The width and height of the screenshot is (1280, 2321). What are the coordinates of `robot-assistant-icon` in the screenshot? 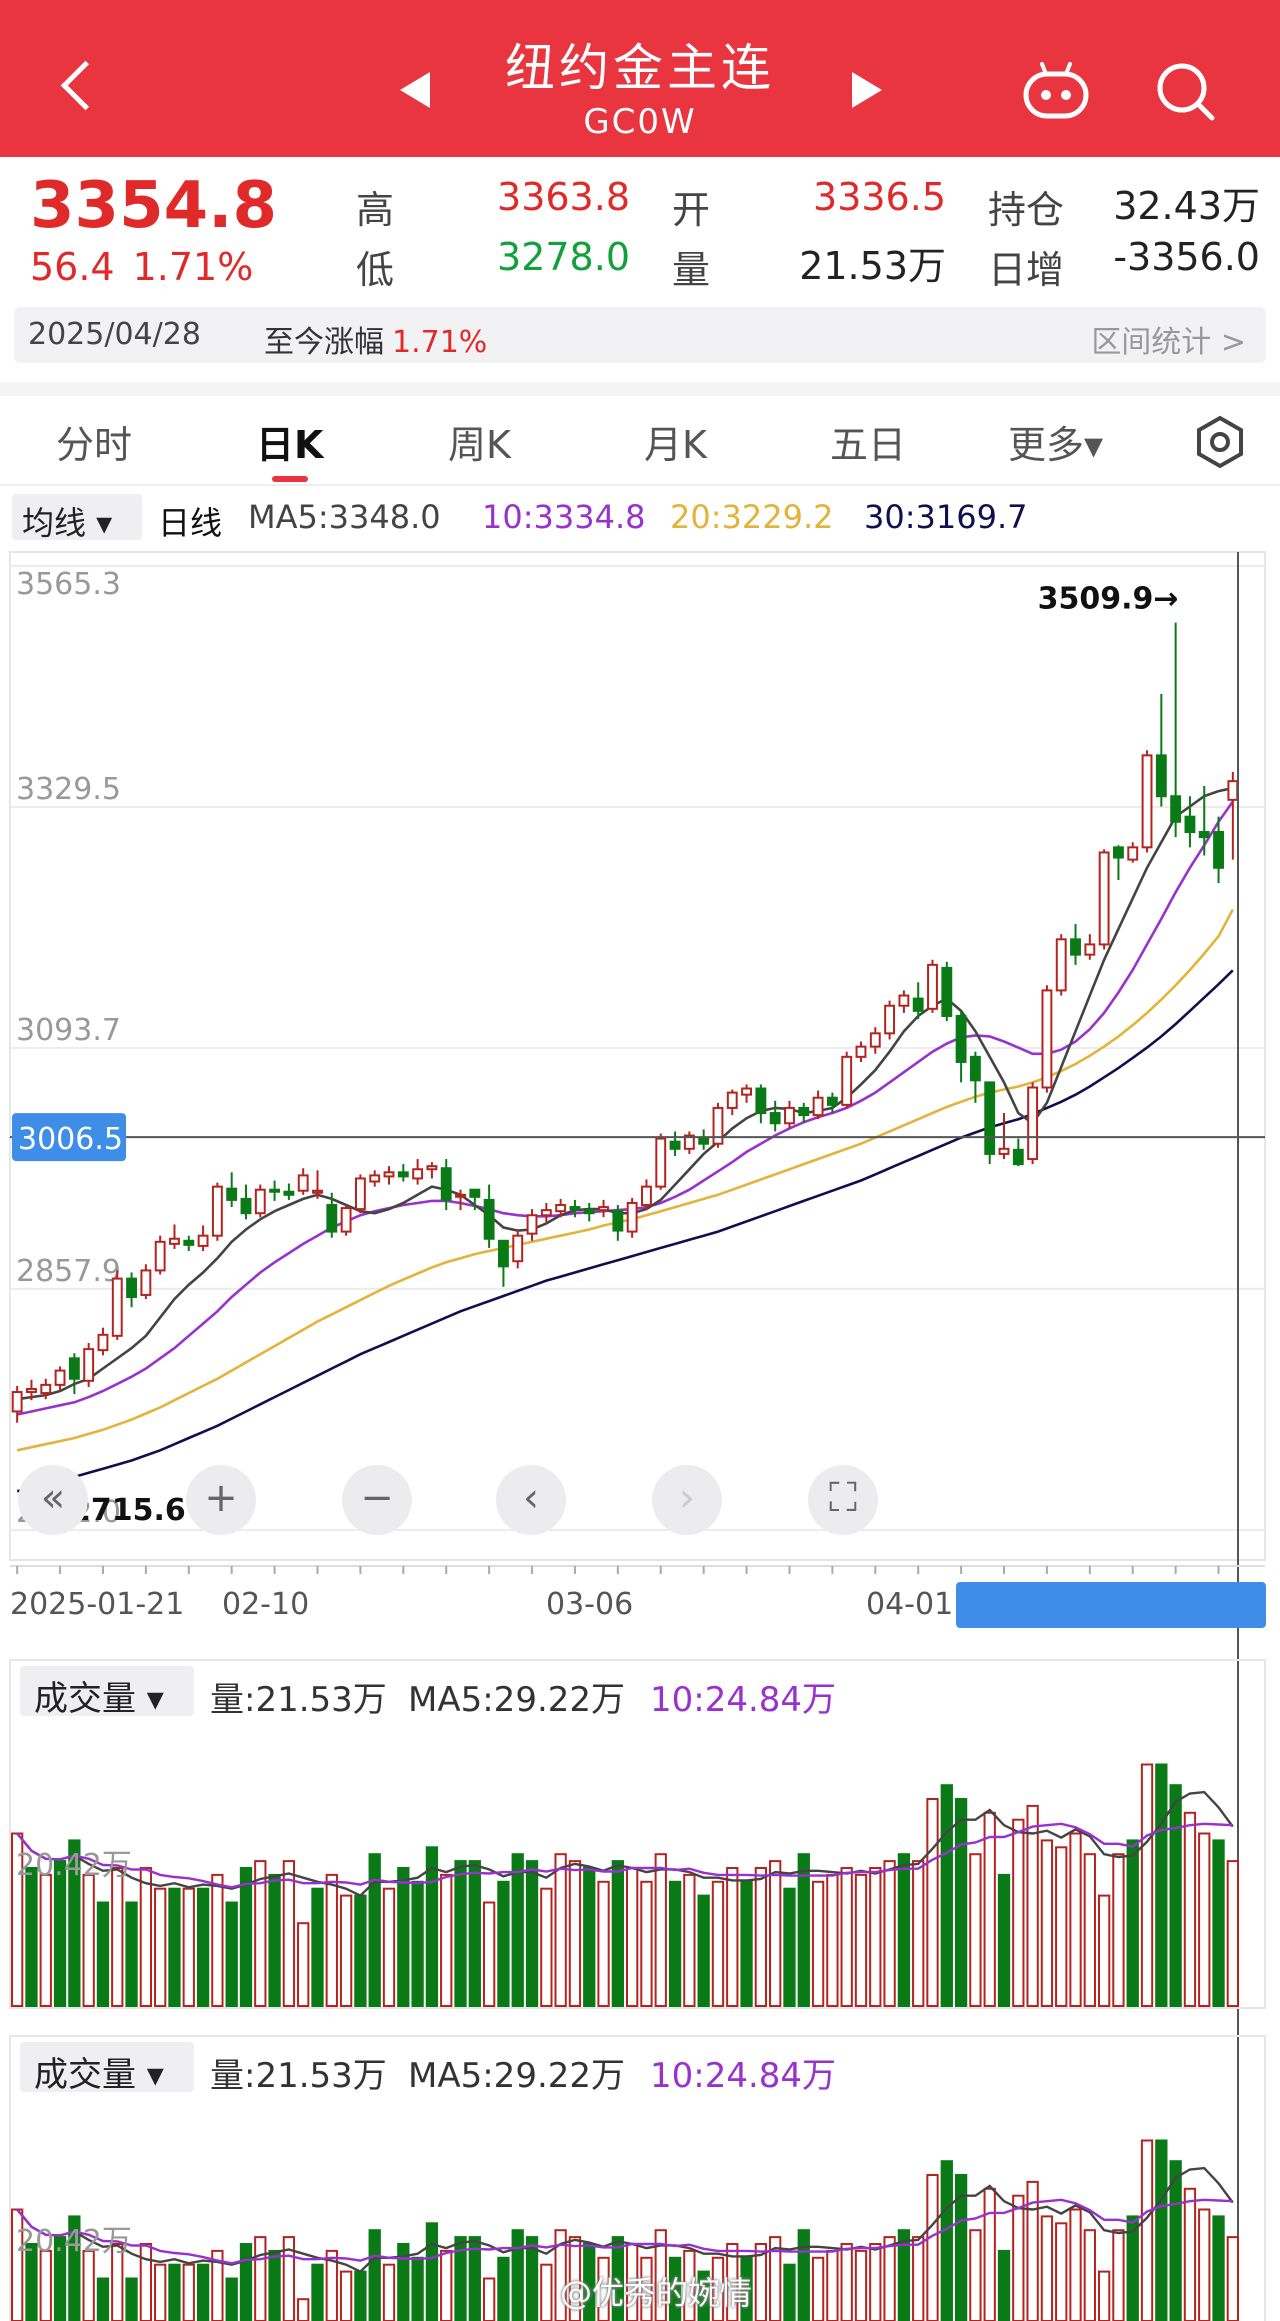 It's located at (1056, 90).